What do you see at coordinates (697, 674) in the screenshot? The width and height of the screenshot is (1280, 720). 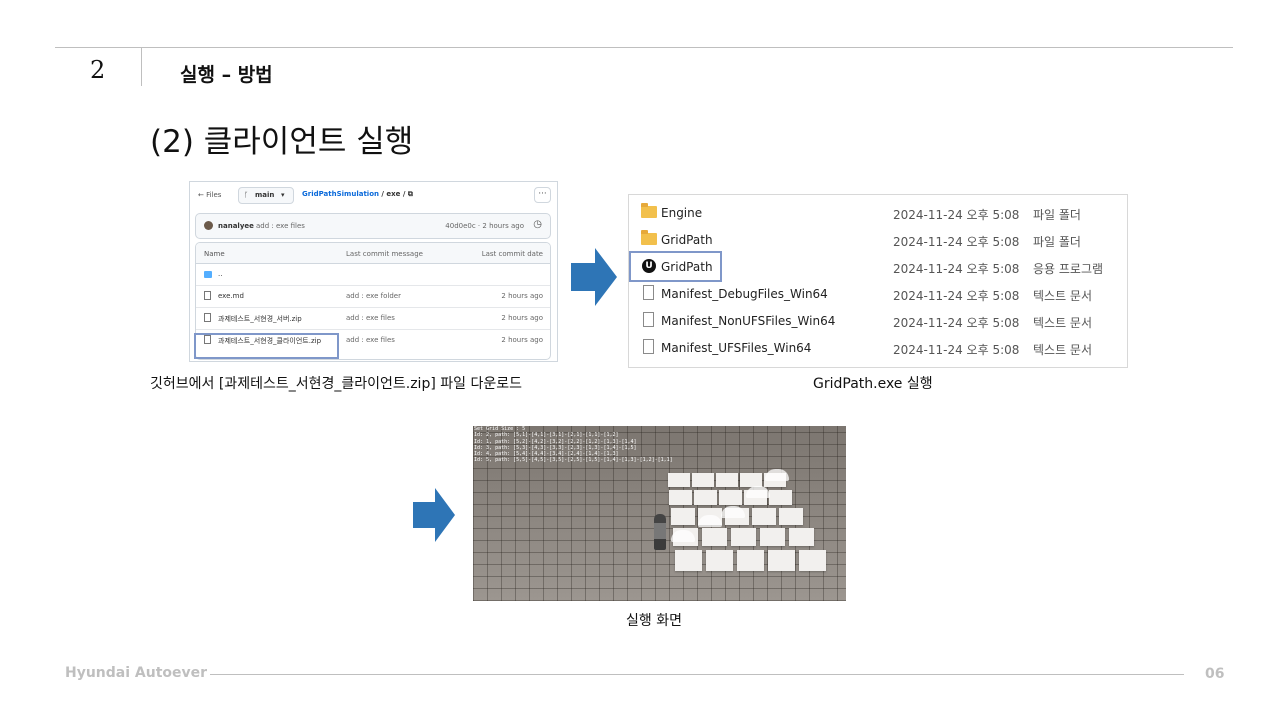 I see `footer-divider` at bounding box center [697, 674].